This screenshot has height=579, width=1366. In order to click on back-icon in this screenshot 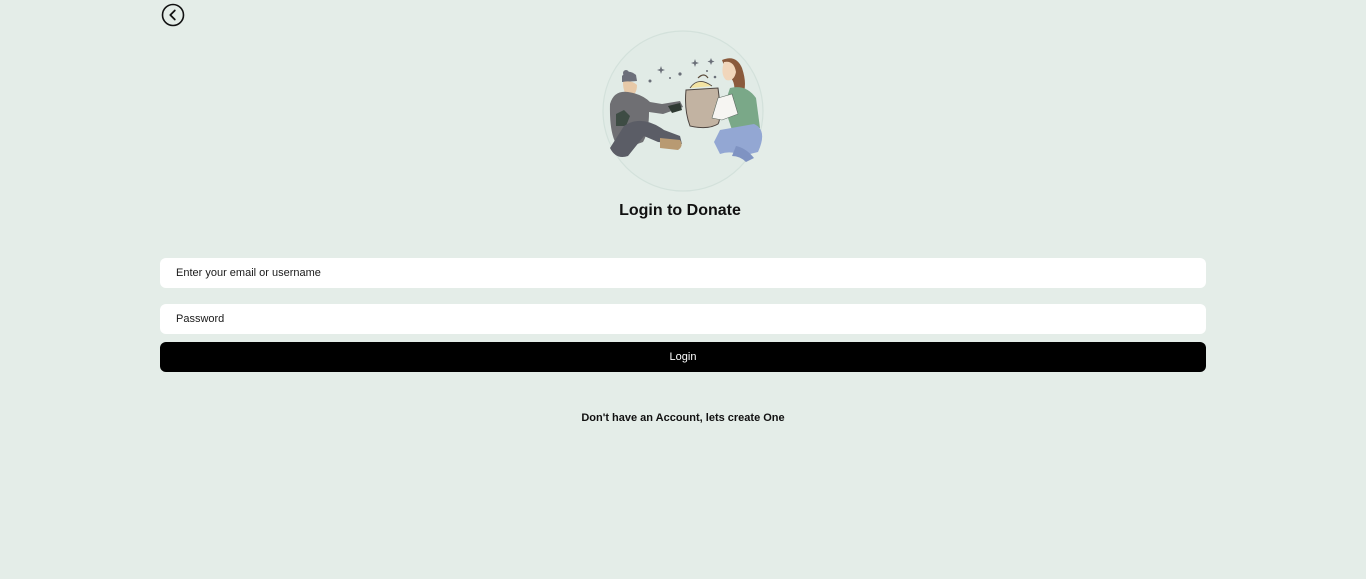, I will do `click(173, 15)`.